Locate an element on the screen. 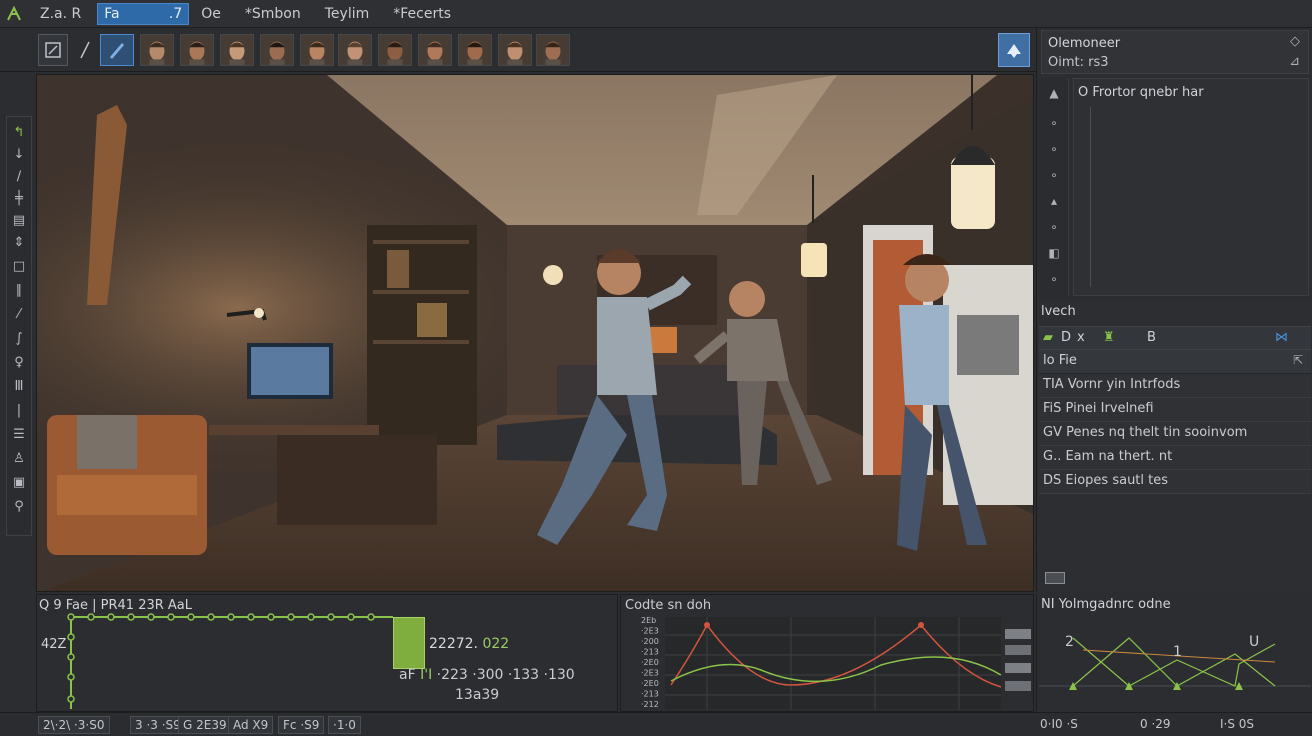 Image resolution: width=1312 pixels, height=736 pixels. timeline-track is located at coordinates (217, 662).